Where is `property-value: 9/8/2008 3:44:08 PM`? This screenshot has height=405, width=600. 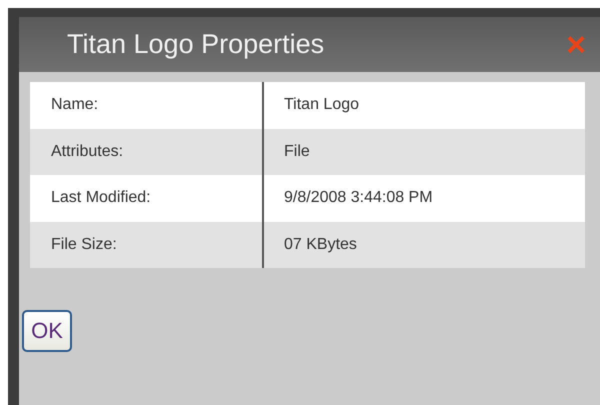
property-value: 9/8/2008 3:44:08 PM is located at coordinates (358, 198).